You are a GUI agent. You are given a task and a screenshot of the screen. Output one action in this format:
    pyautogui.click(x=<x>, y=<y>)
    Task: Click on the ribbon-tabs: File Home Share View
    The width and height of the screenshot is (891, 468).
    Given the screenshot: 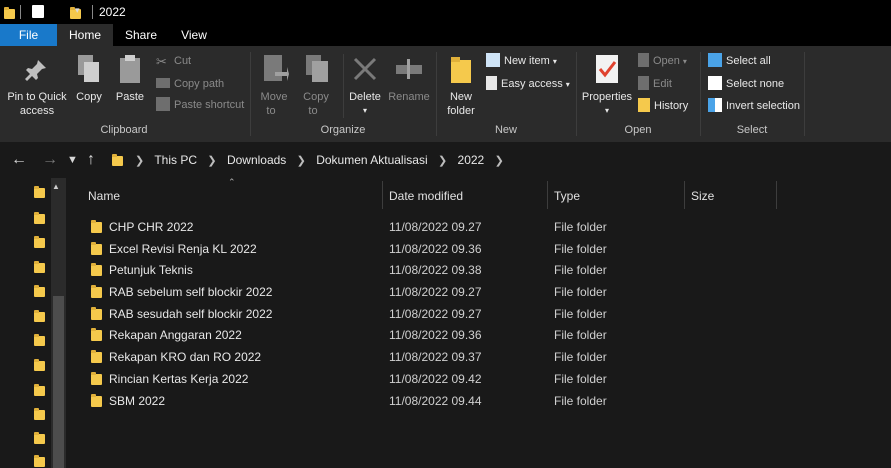 What is the action you would take?
    pyautogui.click(x=445, y=35)
    